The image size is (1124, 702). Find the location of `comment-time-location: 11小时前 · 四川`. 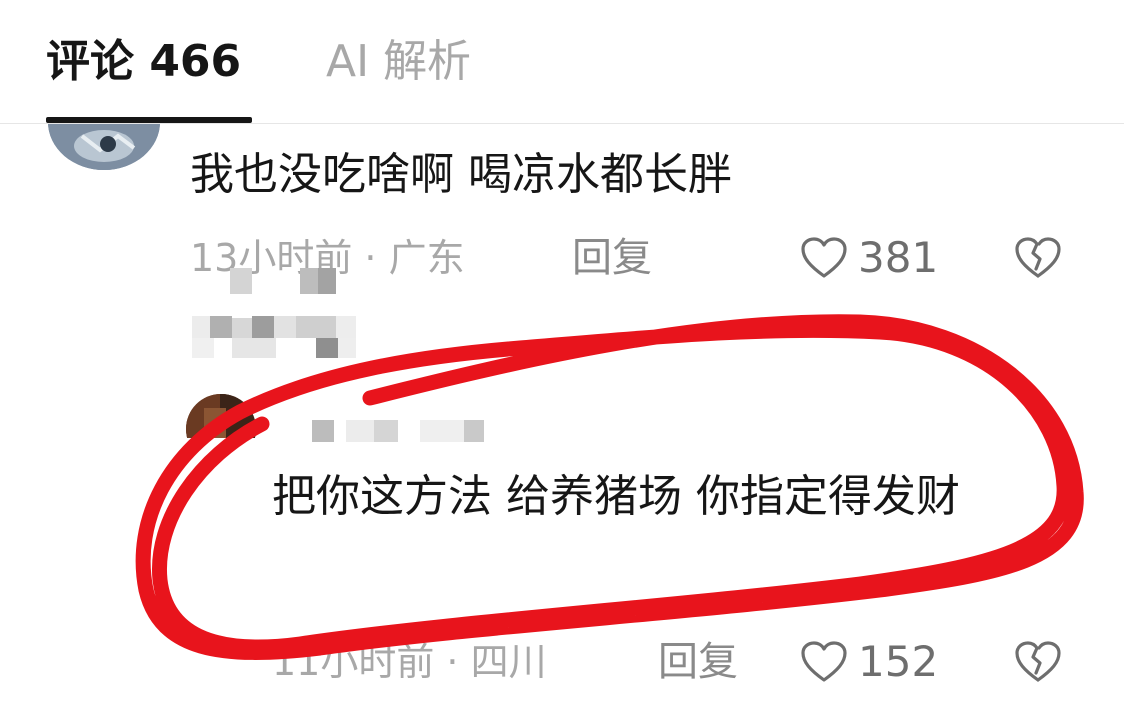

comment-time-location: 11小时前 · 四川 is located at coordinates (409, 662).